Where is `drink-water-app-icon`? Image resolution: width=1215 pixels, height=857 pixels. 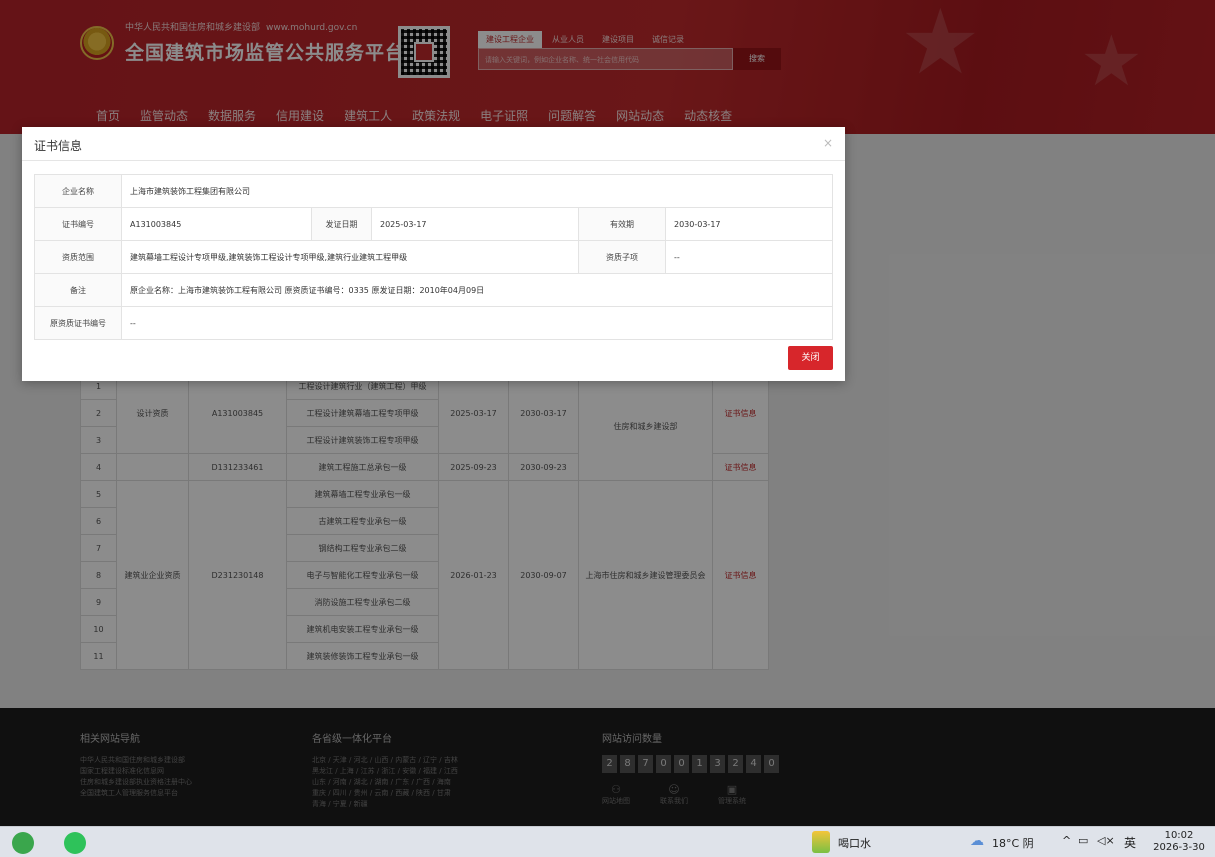
drink-water-app-icon is located at coordinates (821, 842).